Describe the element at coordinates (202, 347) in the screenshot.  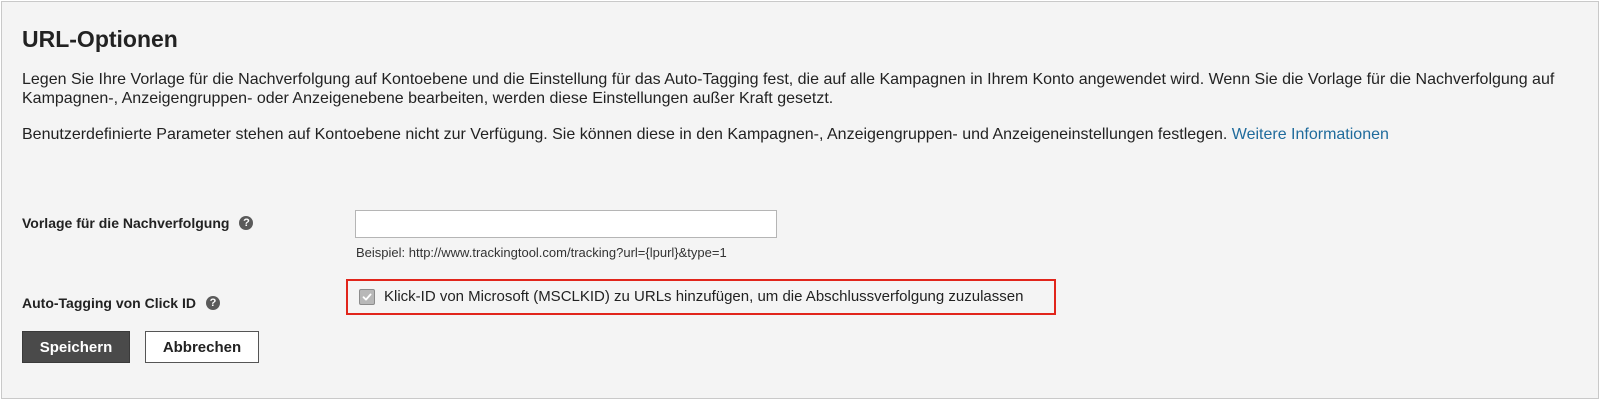
I see `cancel-button: Abbrechen` at that location.